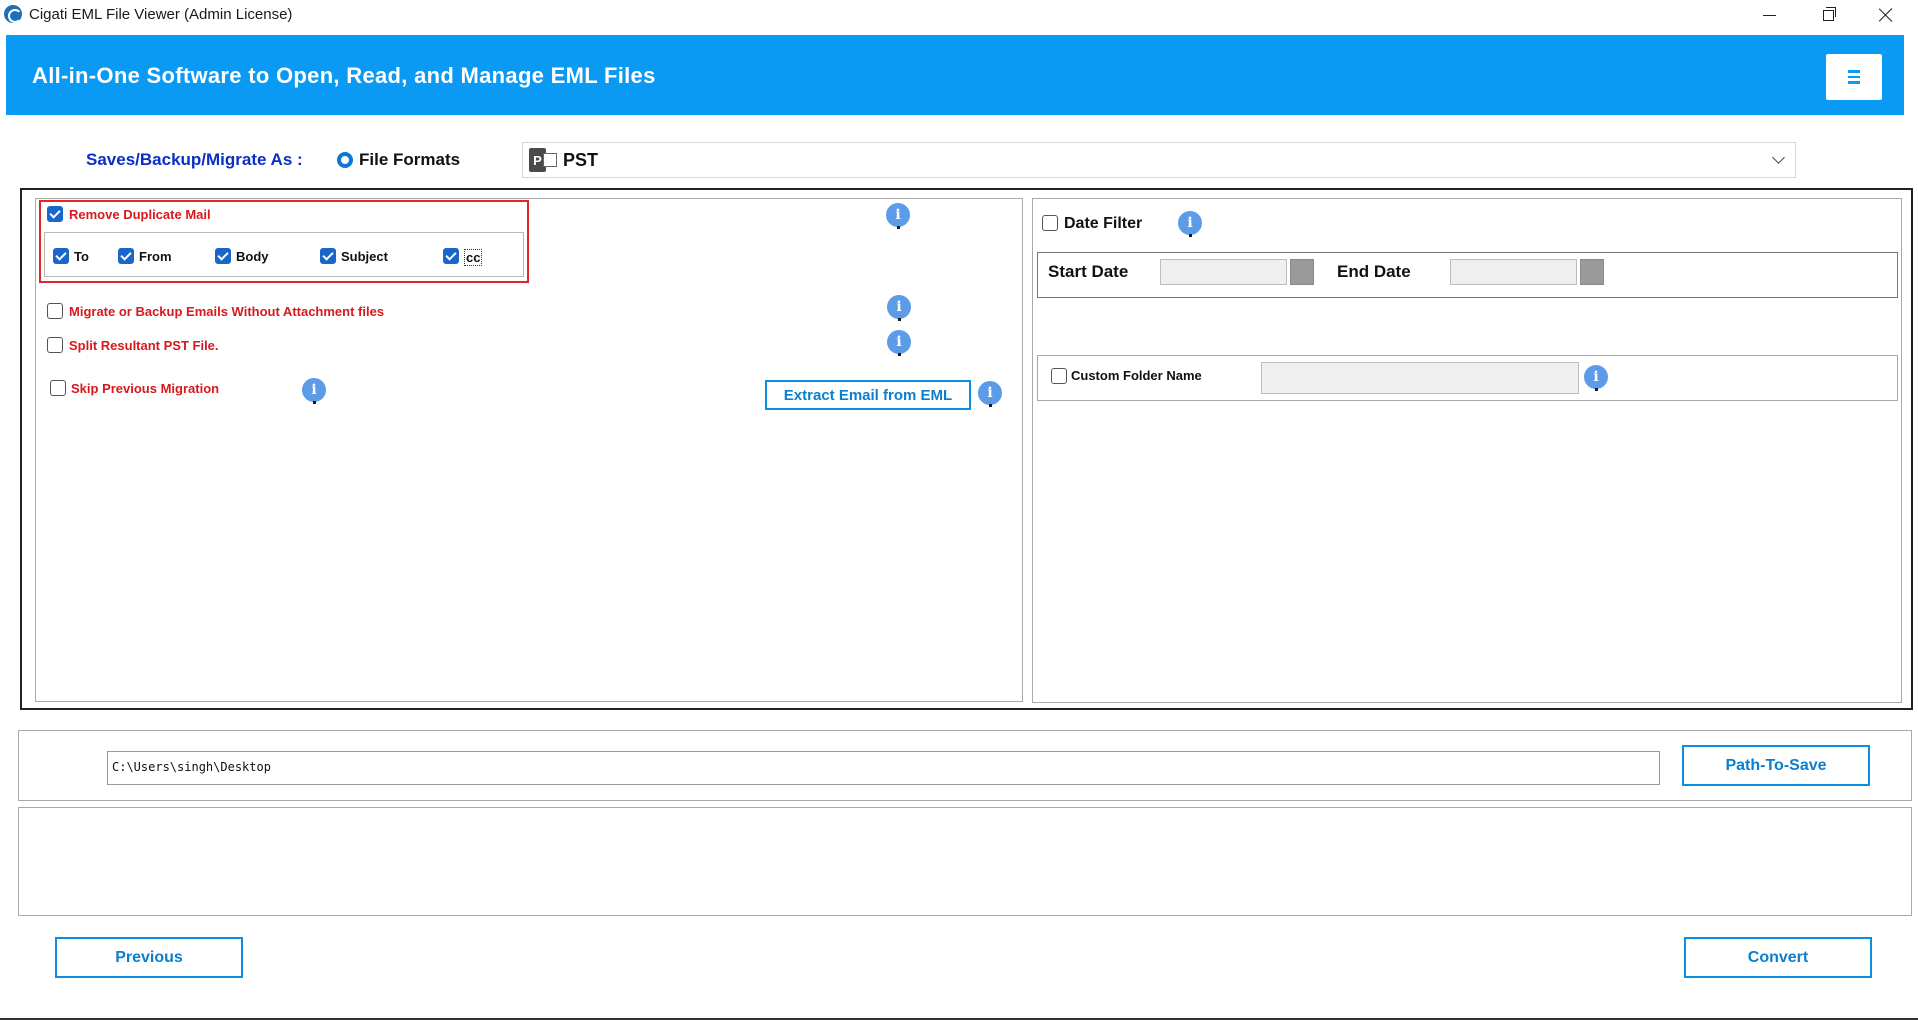 Image resolution: width=1918 pixels, height=1020 pixels. Describe the element at coordinates (1420, 378) in the screenshot. I see `custom-folder-input` at that location.